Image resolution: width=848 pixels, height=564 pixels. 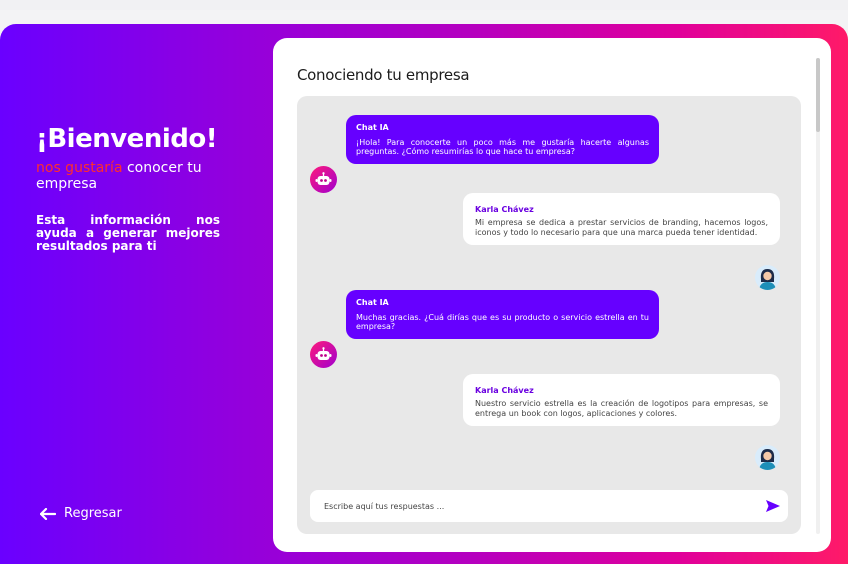 I want to click on answer-input-box, so click(x=549, y=506).